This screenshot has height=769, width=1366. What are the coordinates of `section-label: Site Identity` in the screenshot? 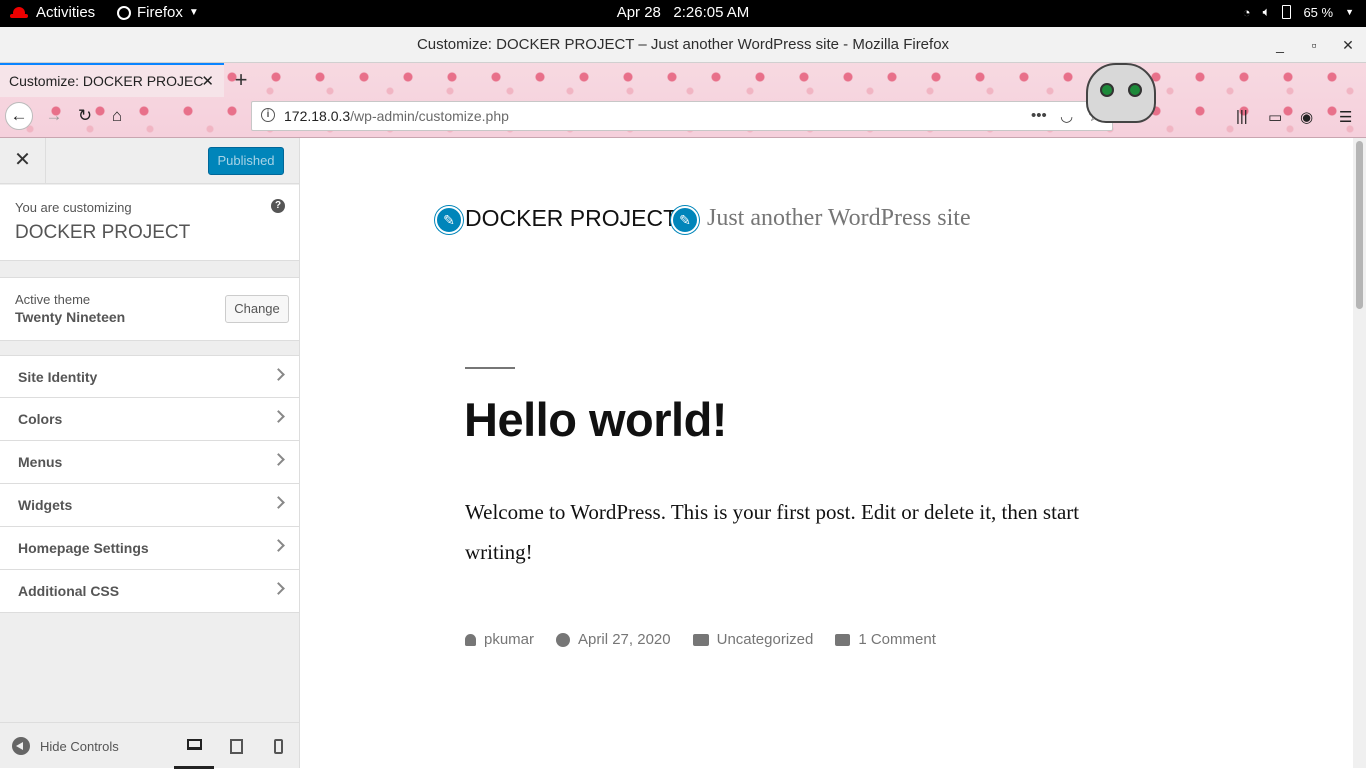 It's located at (58, 377).